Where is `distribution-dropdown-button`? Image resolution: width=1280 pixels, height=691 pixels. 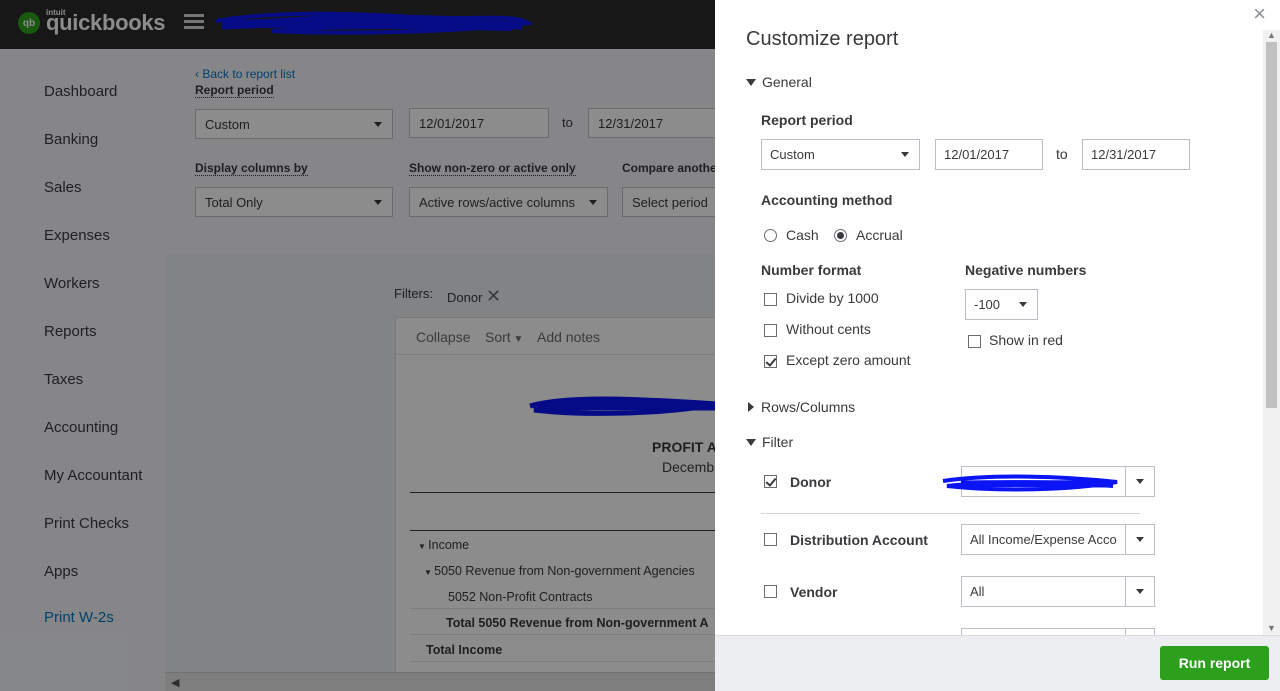
distribution-dropdown-button is located at coordinates (1139, 539).